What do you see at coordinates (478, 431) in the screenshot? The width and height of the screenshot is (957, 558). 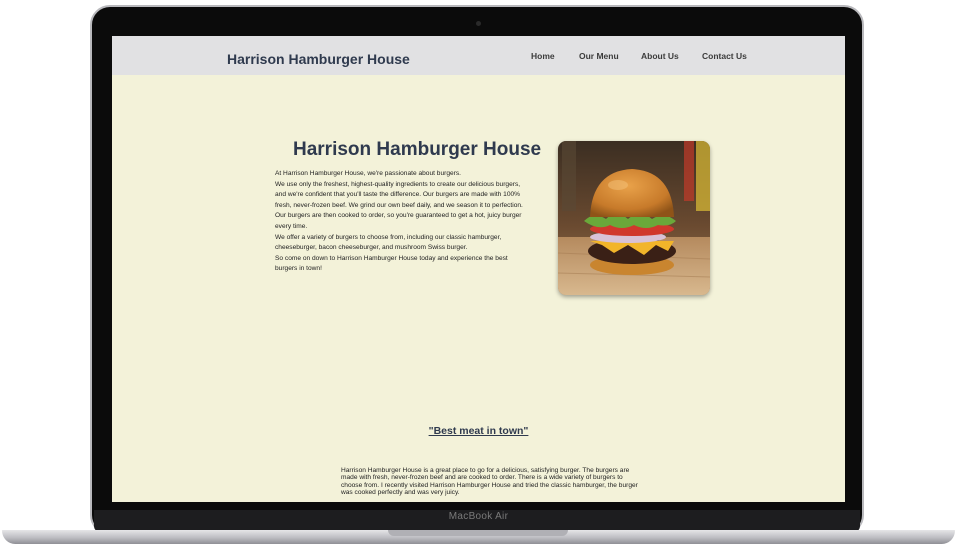 I see `testimonial-quote: "Best meat in town"` at bounding box center [478, 431].